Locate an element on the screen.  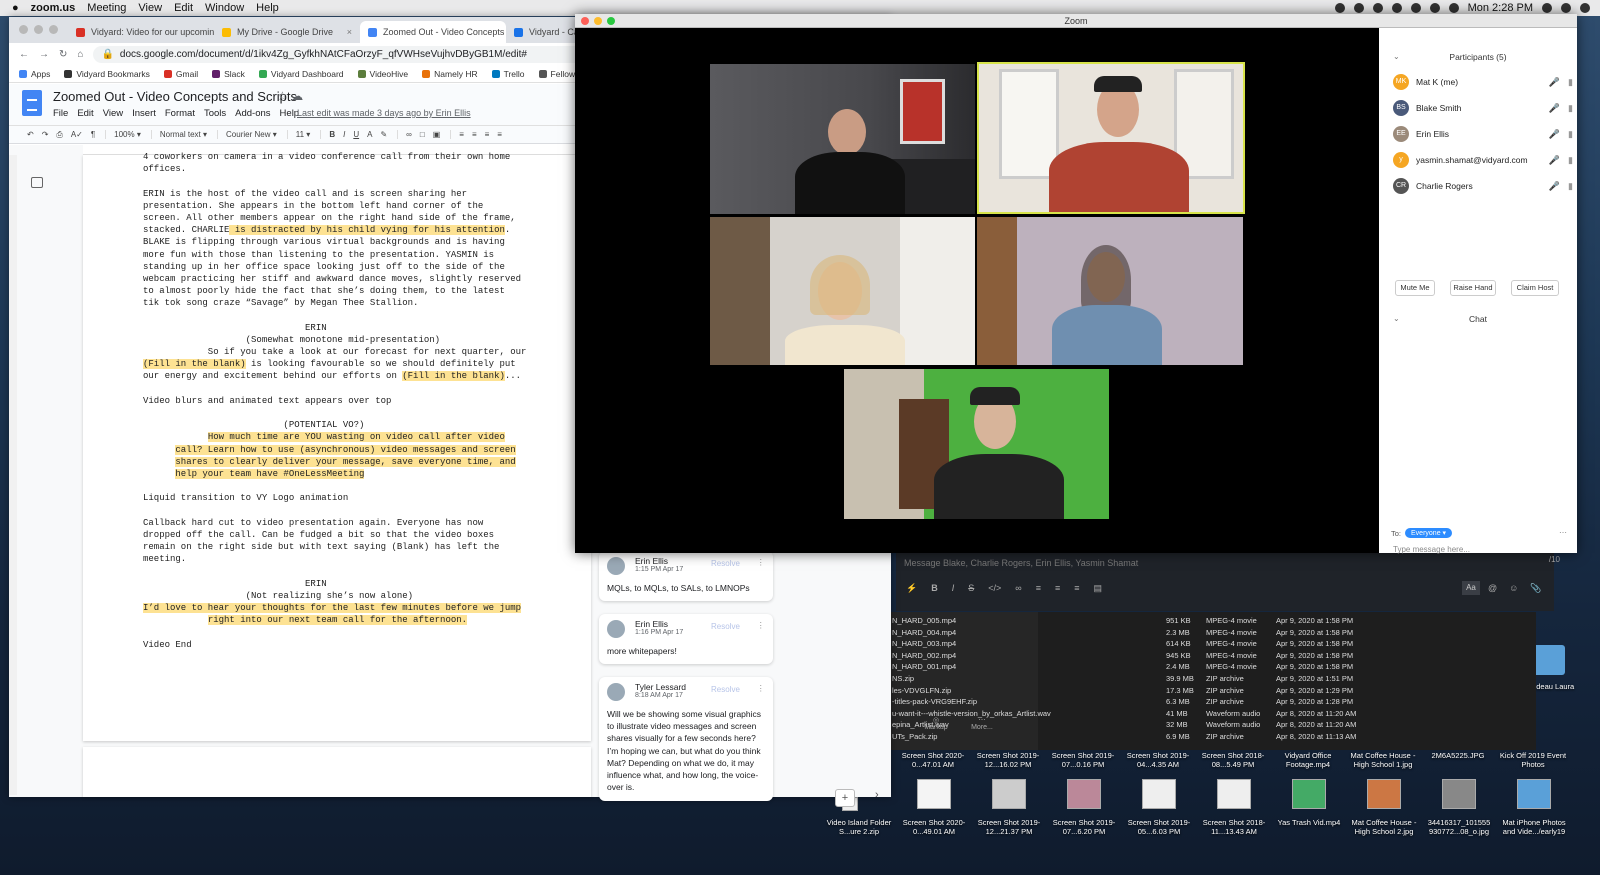
desktop-file-label: Screen Shot 2019-05...6.03 PM is located at coordinates (1159, 827).